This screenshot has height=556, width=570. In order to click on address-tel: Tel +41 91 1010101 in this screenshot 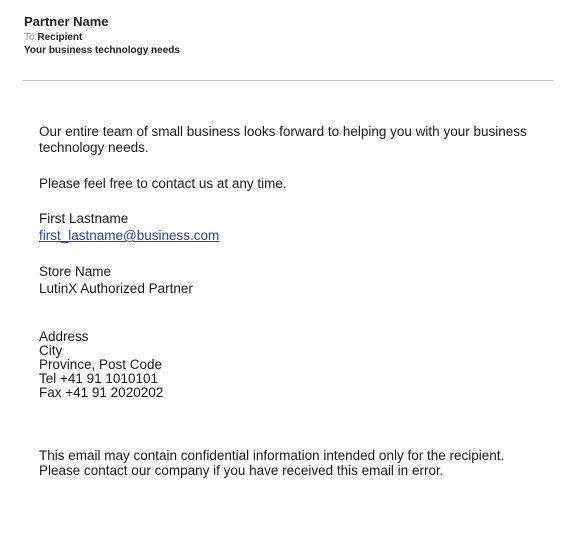, I will do `click(98, 378)`.